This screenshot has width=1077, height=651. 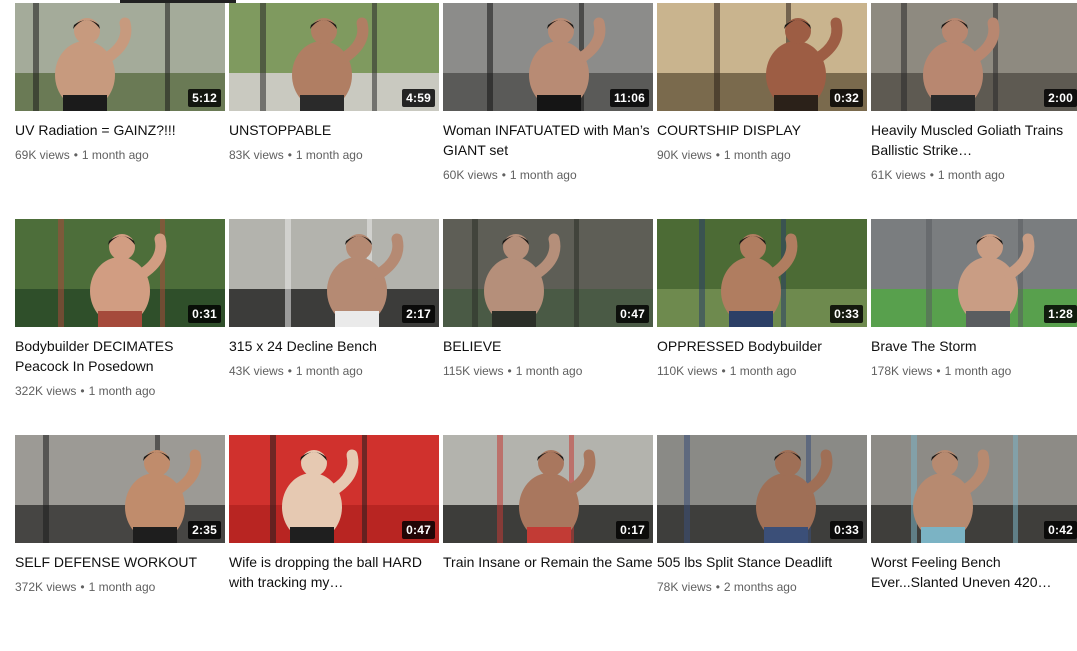 I want to click on video-title: UV Radiation = GAINZ?!!!, so click(x=120, y=130).